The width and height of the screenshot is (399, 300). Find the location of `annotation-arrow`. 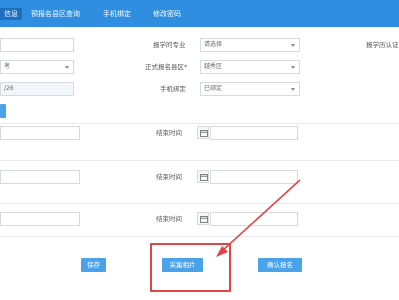

annotation-arrow is located at coordinates (258, 218).